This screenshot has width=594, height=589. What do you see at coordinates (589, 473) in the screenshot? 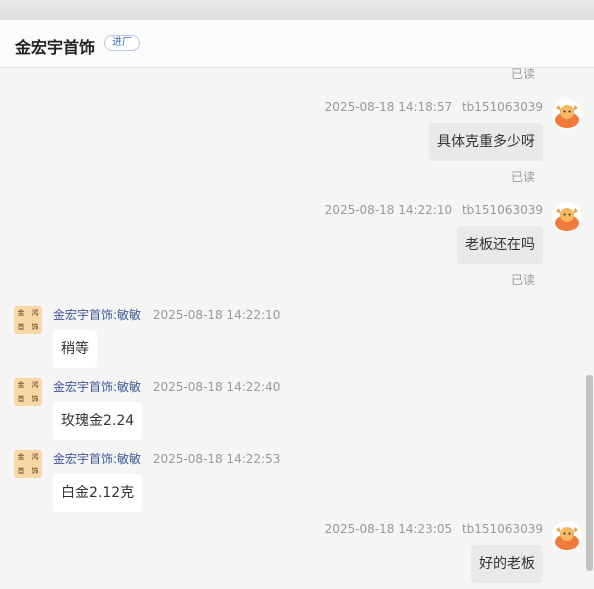
I see `scrollbar-thumb` at bounding box center [589, 473].